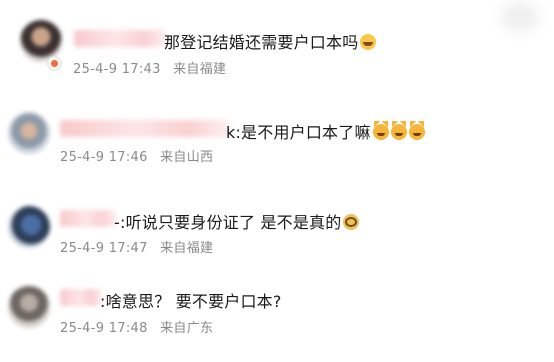 This screenshot has width=554, height=362. What do you see at coordinates (270, 41) in the screenshot?
I see `comment-text: 那登记结婚还需要户口本吗` at bounding box center [270, 41].